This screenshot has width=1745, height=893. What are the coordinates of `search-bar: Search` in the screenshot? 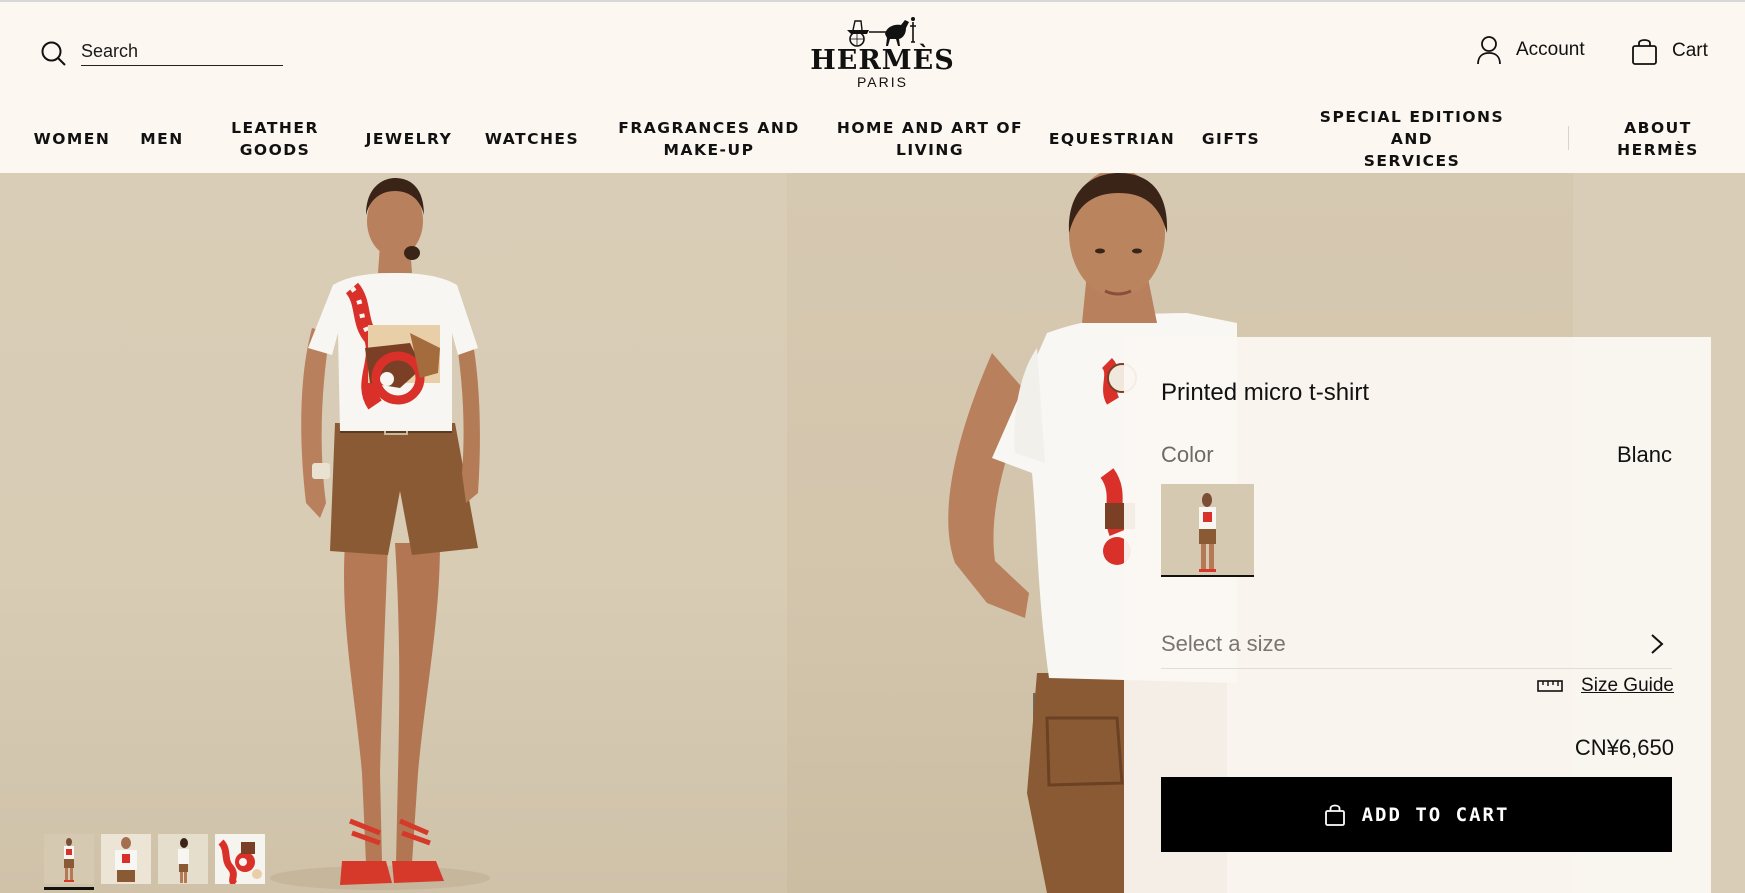 It's located at (161, 53).